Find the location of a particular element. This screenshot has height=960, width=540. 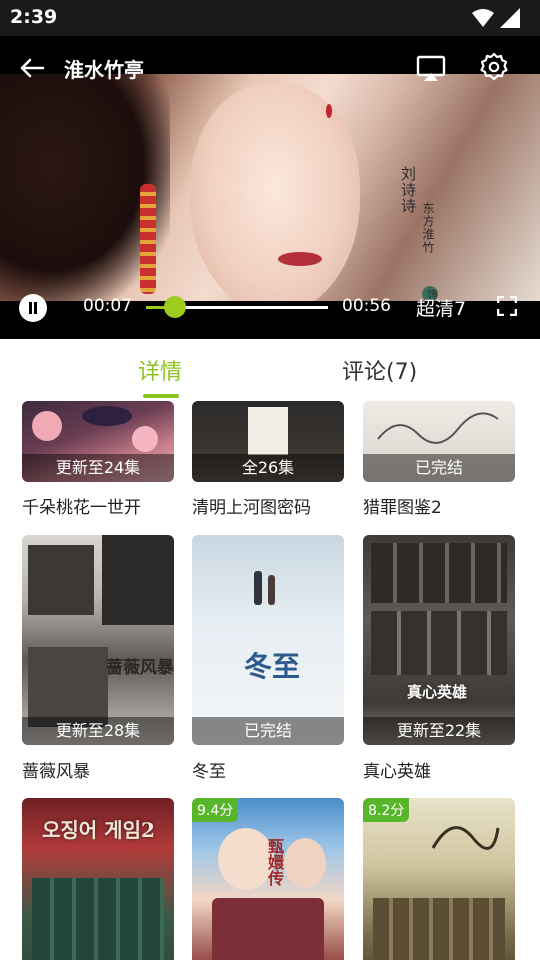

pause-icon is located at coordinates (33, 308).